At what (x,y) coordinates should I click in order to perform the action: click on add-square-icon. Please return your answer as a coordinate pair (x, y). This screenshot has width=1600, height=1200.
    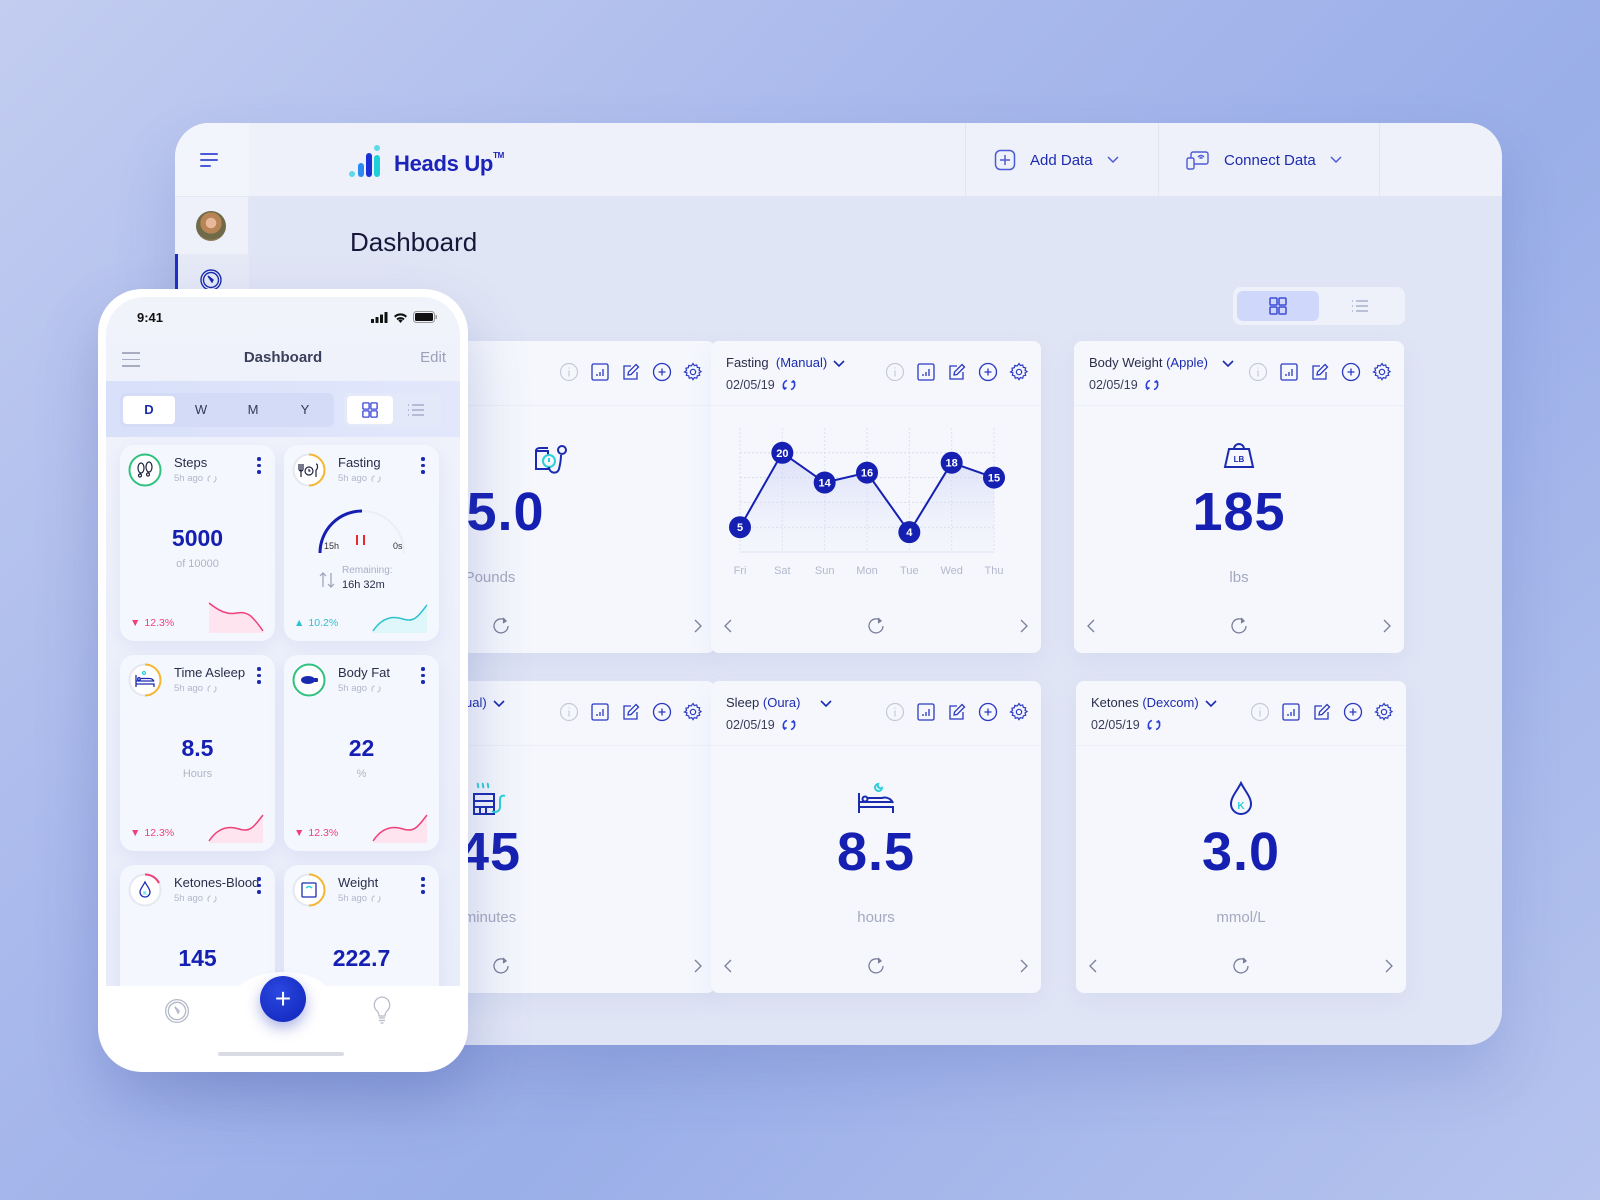
    Looking at the image, I should click on (1005, 160).